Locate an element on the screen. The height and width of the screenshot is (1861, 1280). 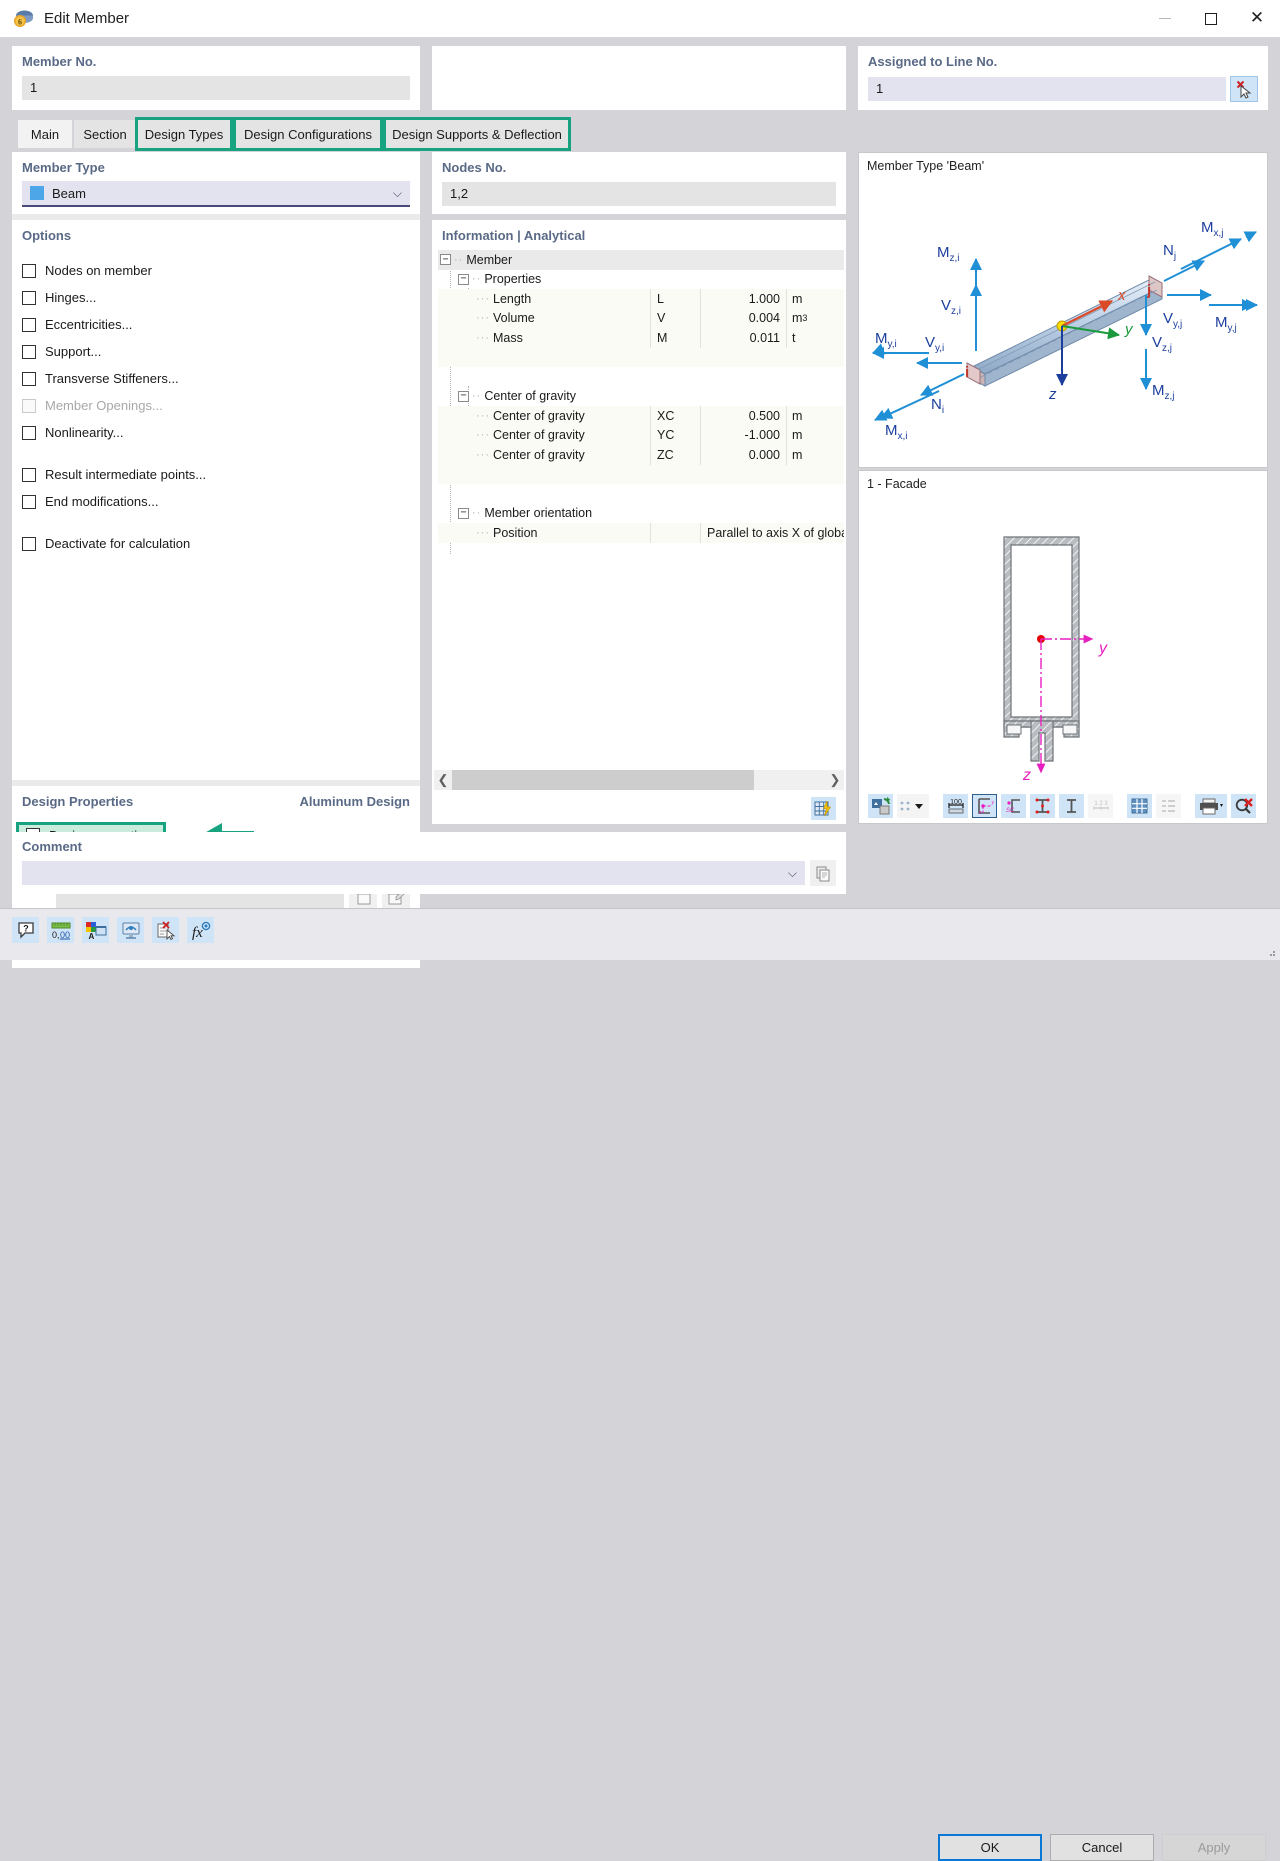
n-i-arrow is located at coordinates (942, 384).